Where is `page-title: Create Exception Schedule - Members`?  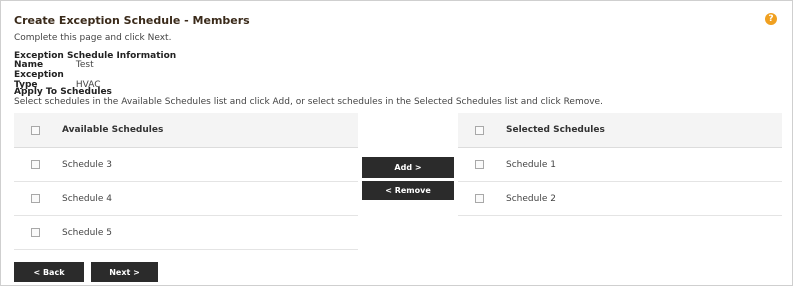
page-title: Create Exception Schedule - Members is located at coordinates (132, 20).